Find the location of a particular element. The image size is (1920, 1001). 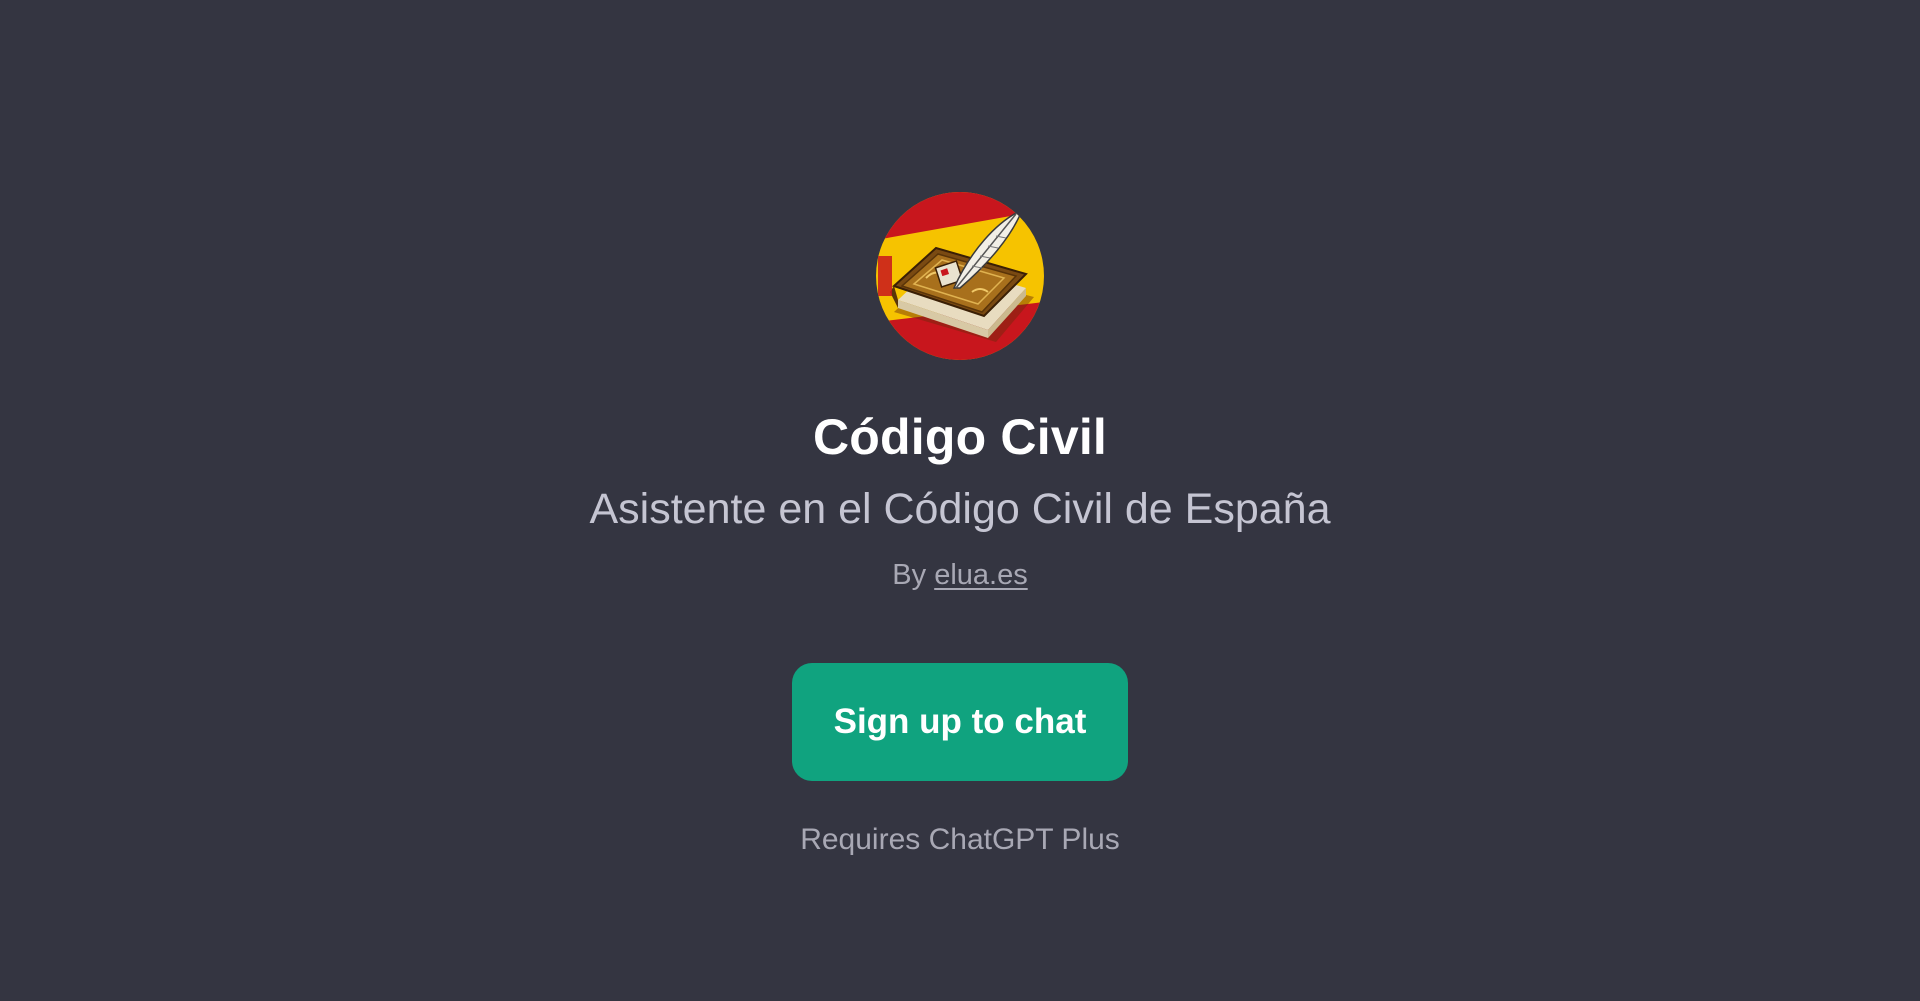

gpt-description: Asistente en el Código Civil de España is located at coordinates (960, 509).